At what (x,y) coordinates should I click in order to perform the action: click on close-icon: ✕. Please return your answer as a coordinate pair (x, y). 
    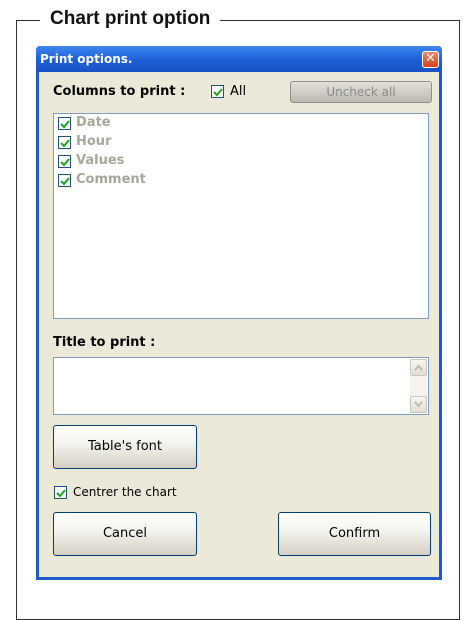
    Looking at the image, I should click on (430, 58).